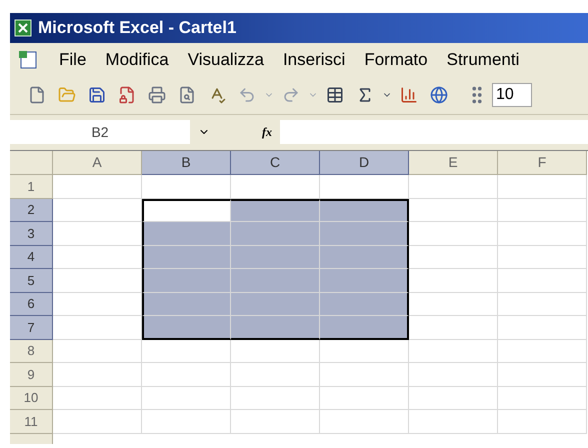  Describe the element at coordinates (542, 163) in the screenshot. I see `column-header: F` at that location.